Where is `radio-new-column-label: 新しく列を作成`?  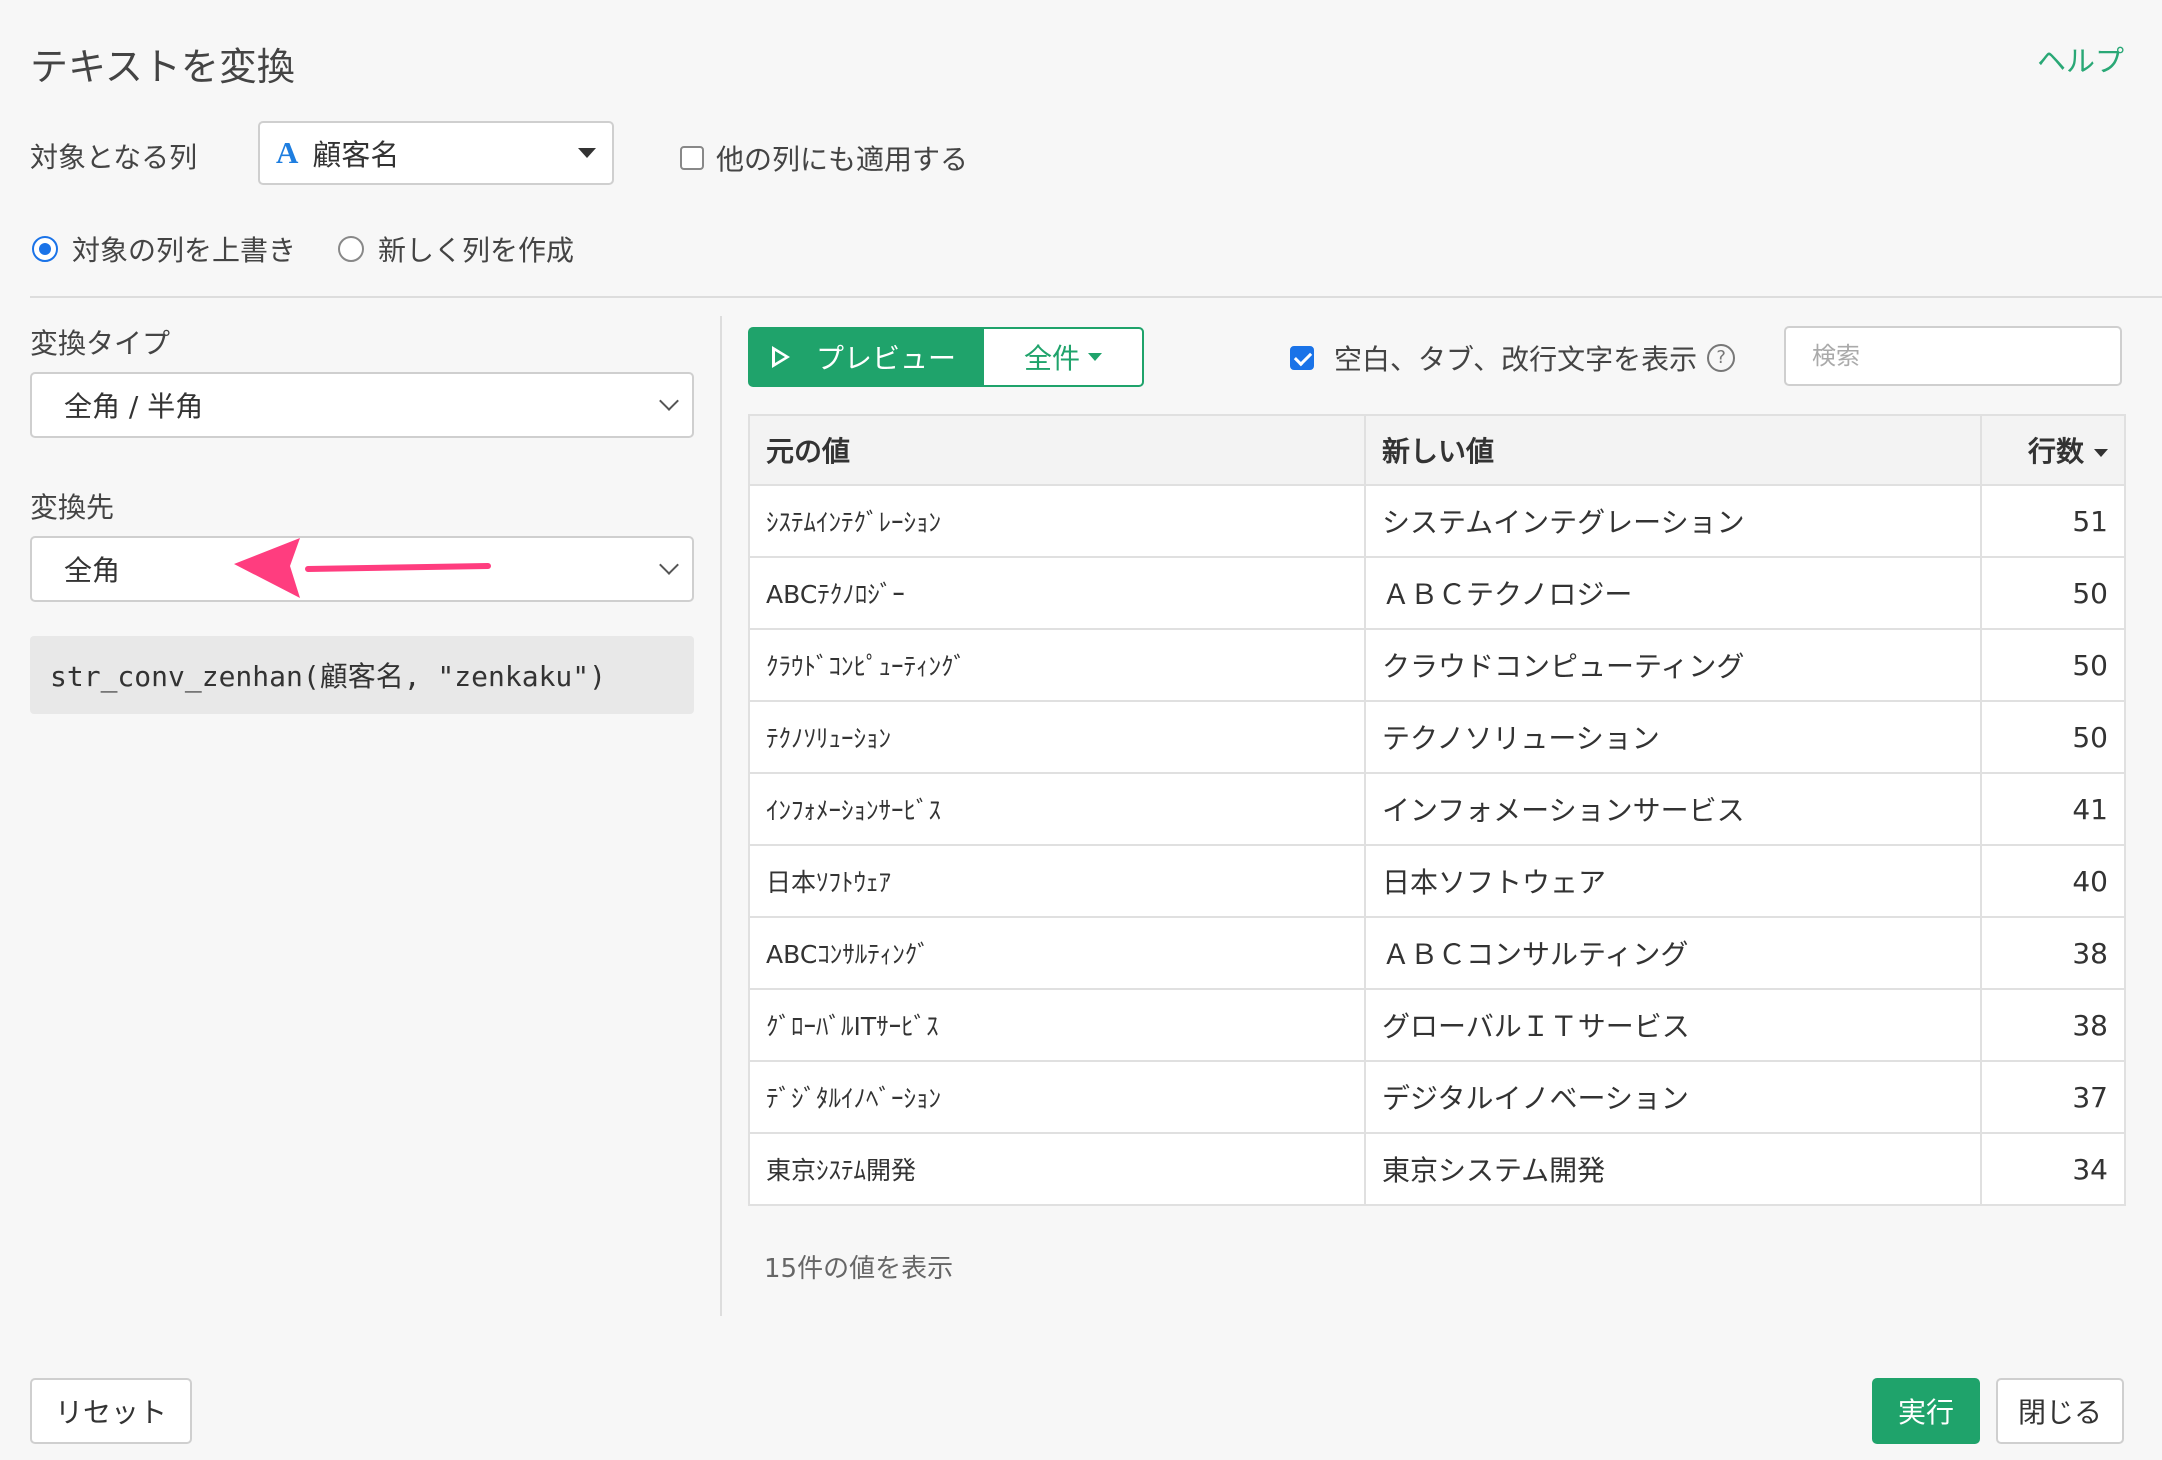 radio-new-column-label: 新しく列を作成 is located at coordinates (476, 250).